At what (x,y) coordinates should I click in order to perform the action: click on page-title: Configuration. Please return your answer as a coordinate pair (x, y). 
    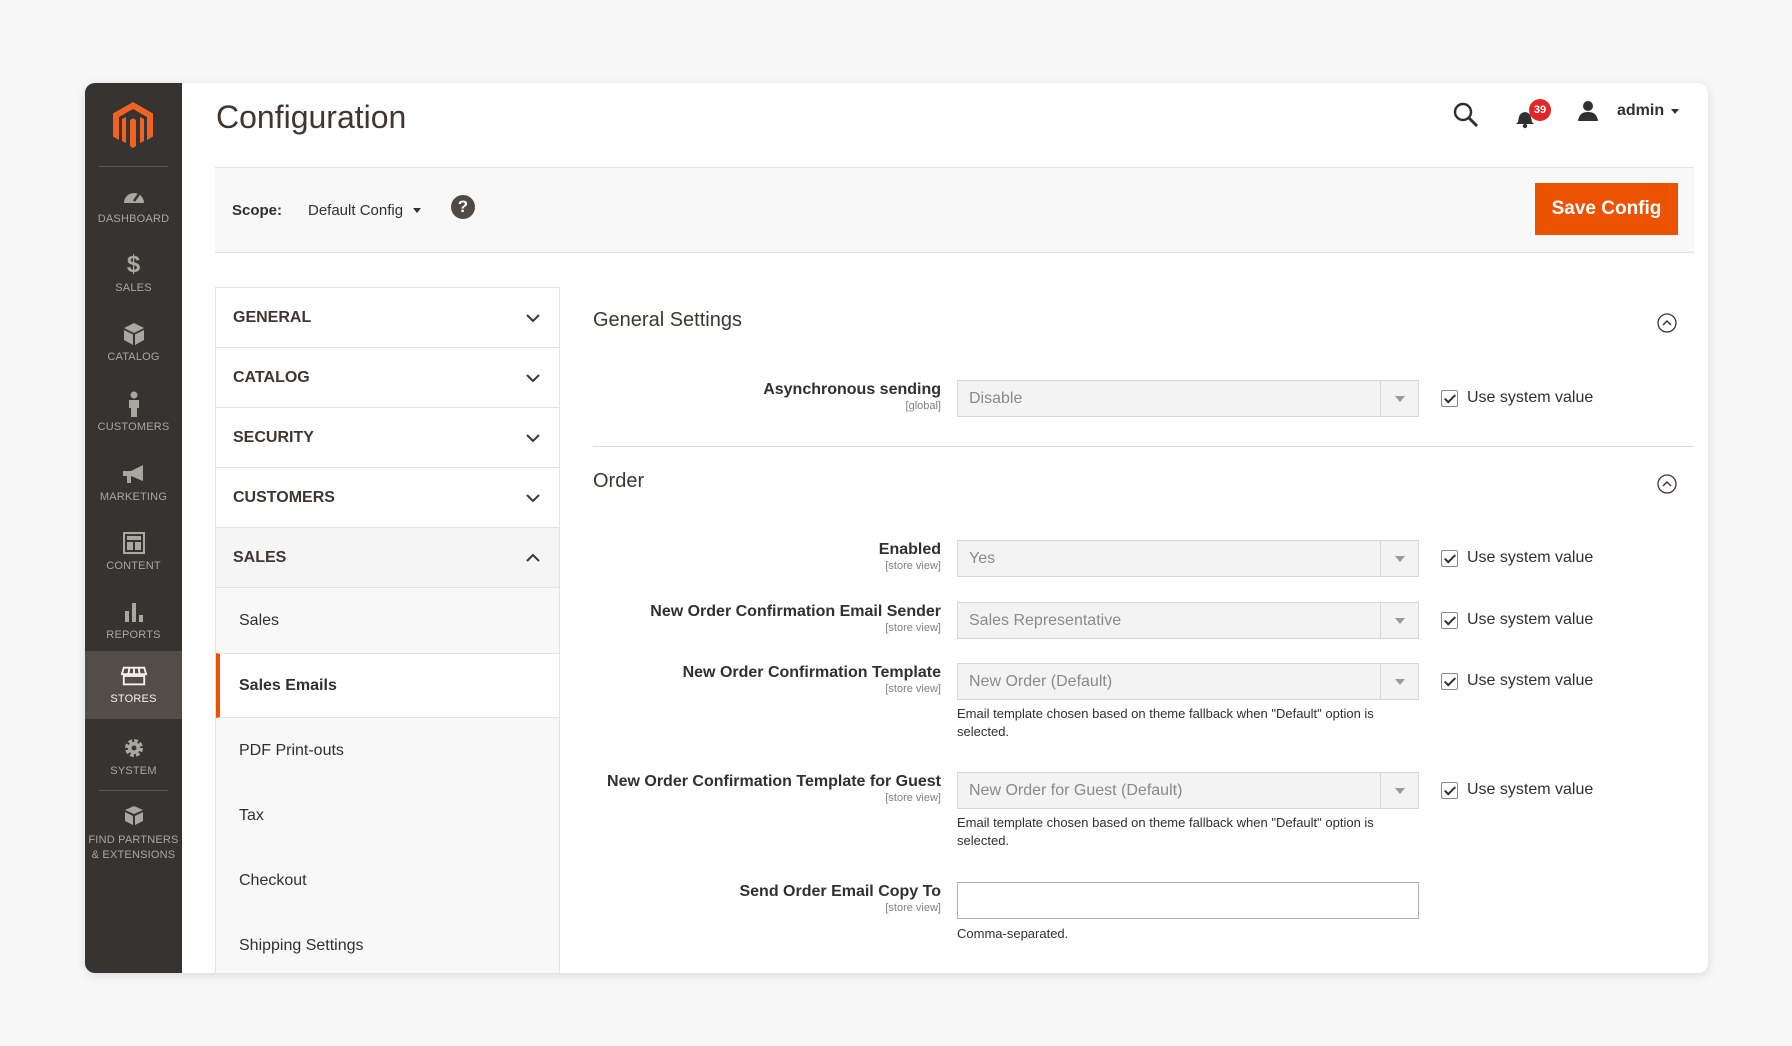
    Looking at the image, I should click on (311, 117).